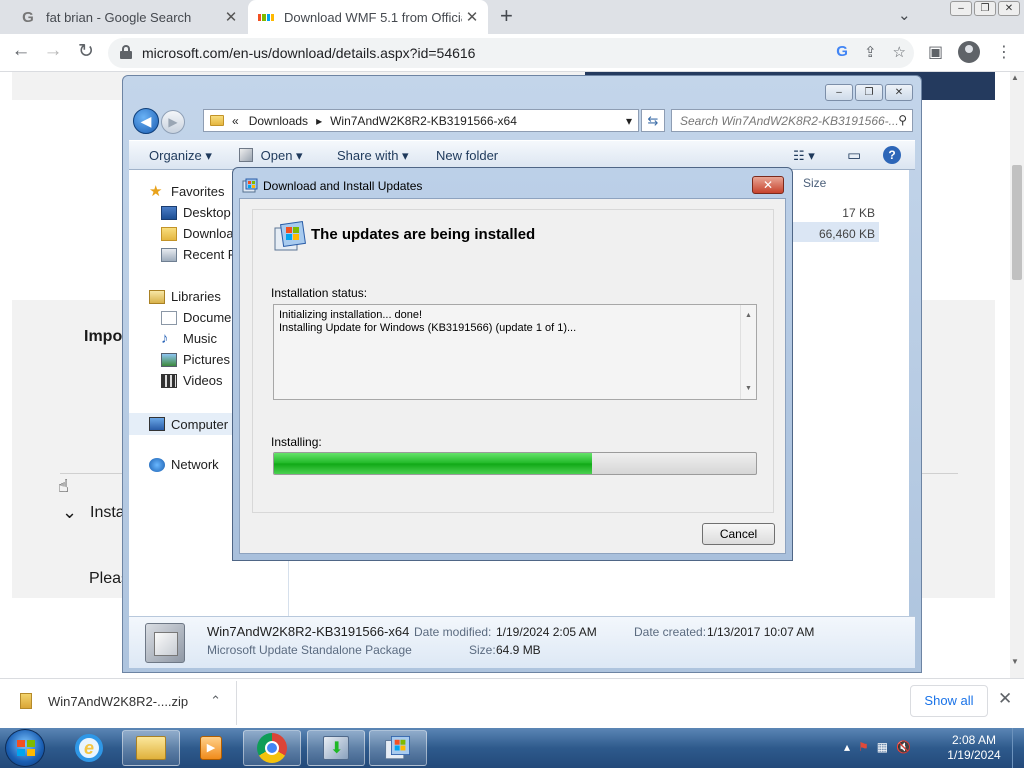 Image resolution: width=1024 pixels, height=768 pixels. What do you see at coordinates (156, 191) in the screenshot?
I see `star-icon: ★` at bounding box center [156, 191].